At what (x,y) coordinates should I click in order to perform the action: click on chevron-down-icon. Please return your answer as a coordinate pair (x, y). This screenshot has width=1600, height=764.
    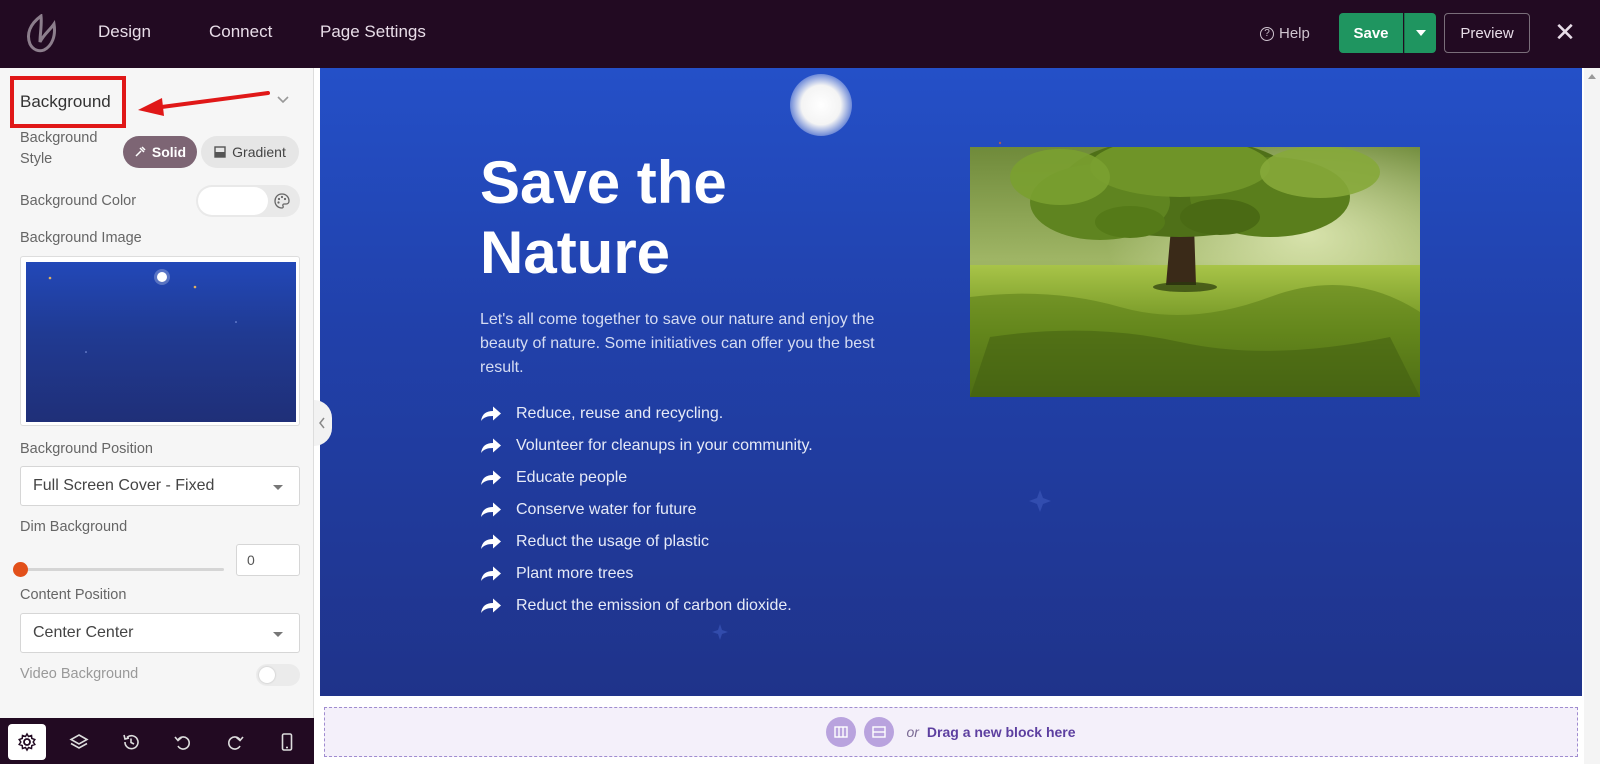
    Looking at the image, I should click on (283, 99).